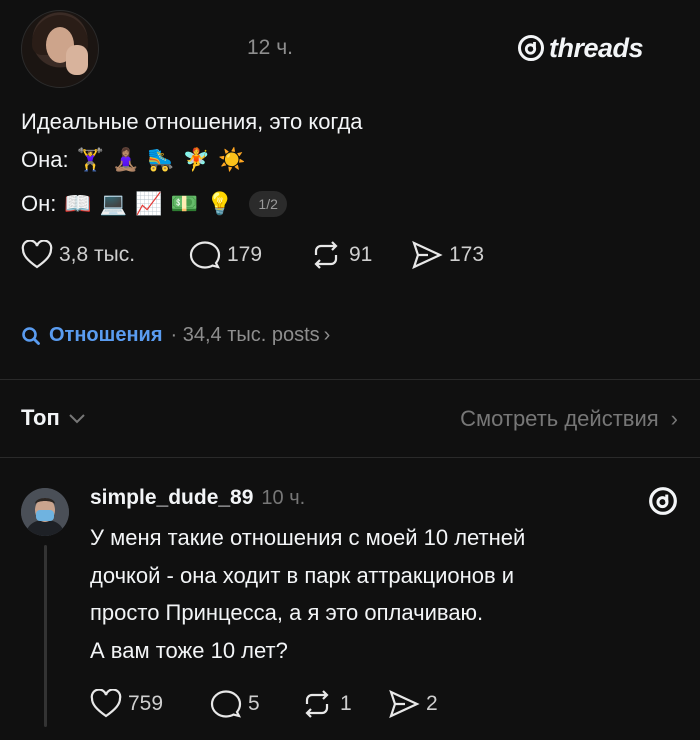 The width and height of the screenshot is (700, 740). I want to click on share-count: 2, so click(432, 703).